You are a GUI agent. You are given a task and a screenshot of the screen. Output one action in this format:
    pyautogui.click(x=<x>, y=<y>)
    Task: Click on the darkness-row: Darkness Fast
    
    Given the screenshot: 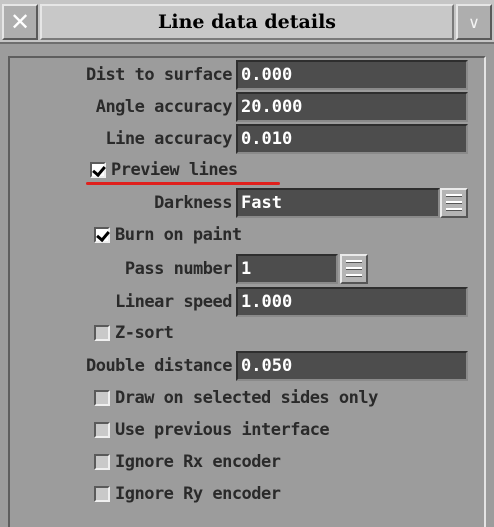 What is the action you would take?
    pyautogui.click(x=248, y=203)
    